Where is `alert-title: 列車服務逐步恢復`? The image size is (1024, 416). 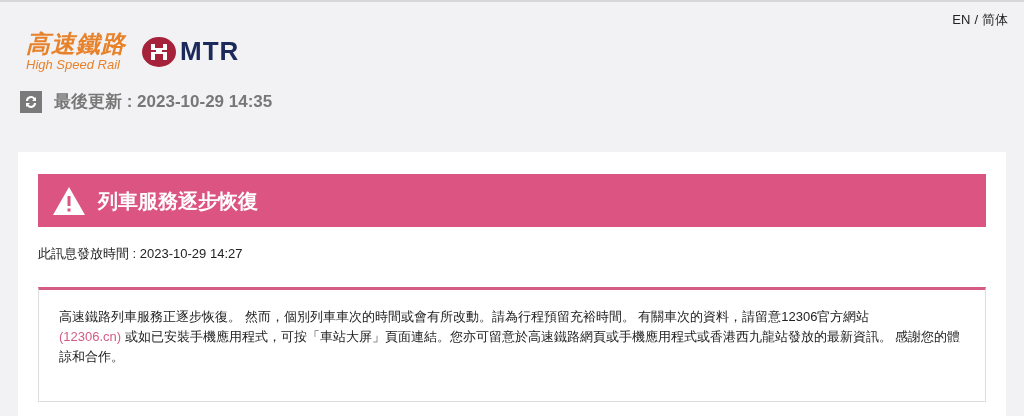
alert-title: 列車服務逐步恢復 is located at coordinates (178, 201).